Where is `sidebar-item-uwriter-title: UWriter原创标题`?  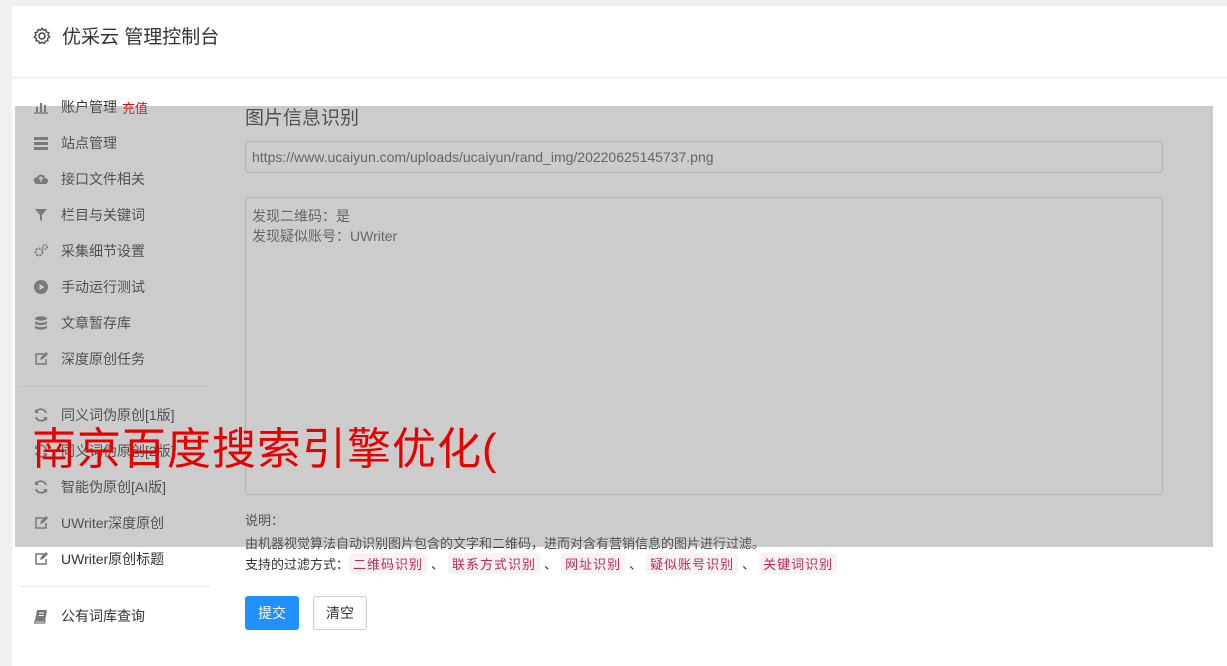 sidebar-item-uwriter-title: UWriter原创标题 is located at coordinates (92, 559).